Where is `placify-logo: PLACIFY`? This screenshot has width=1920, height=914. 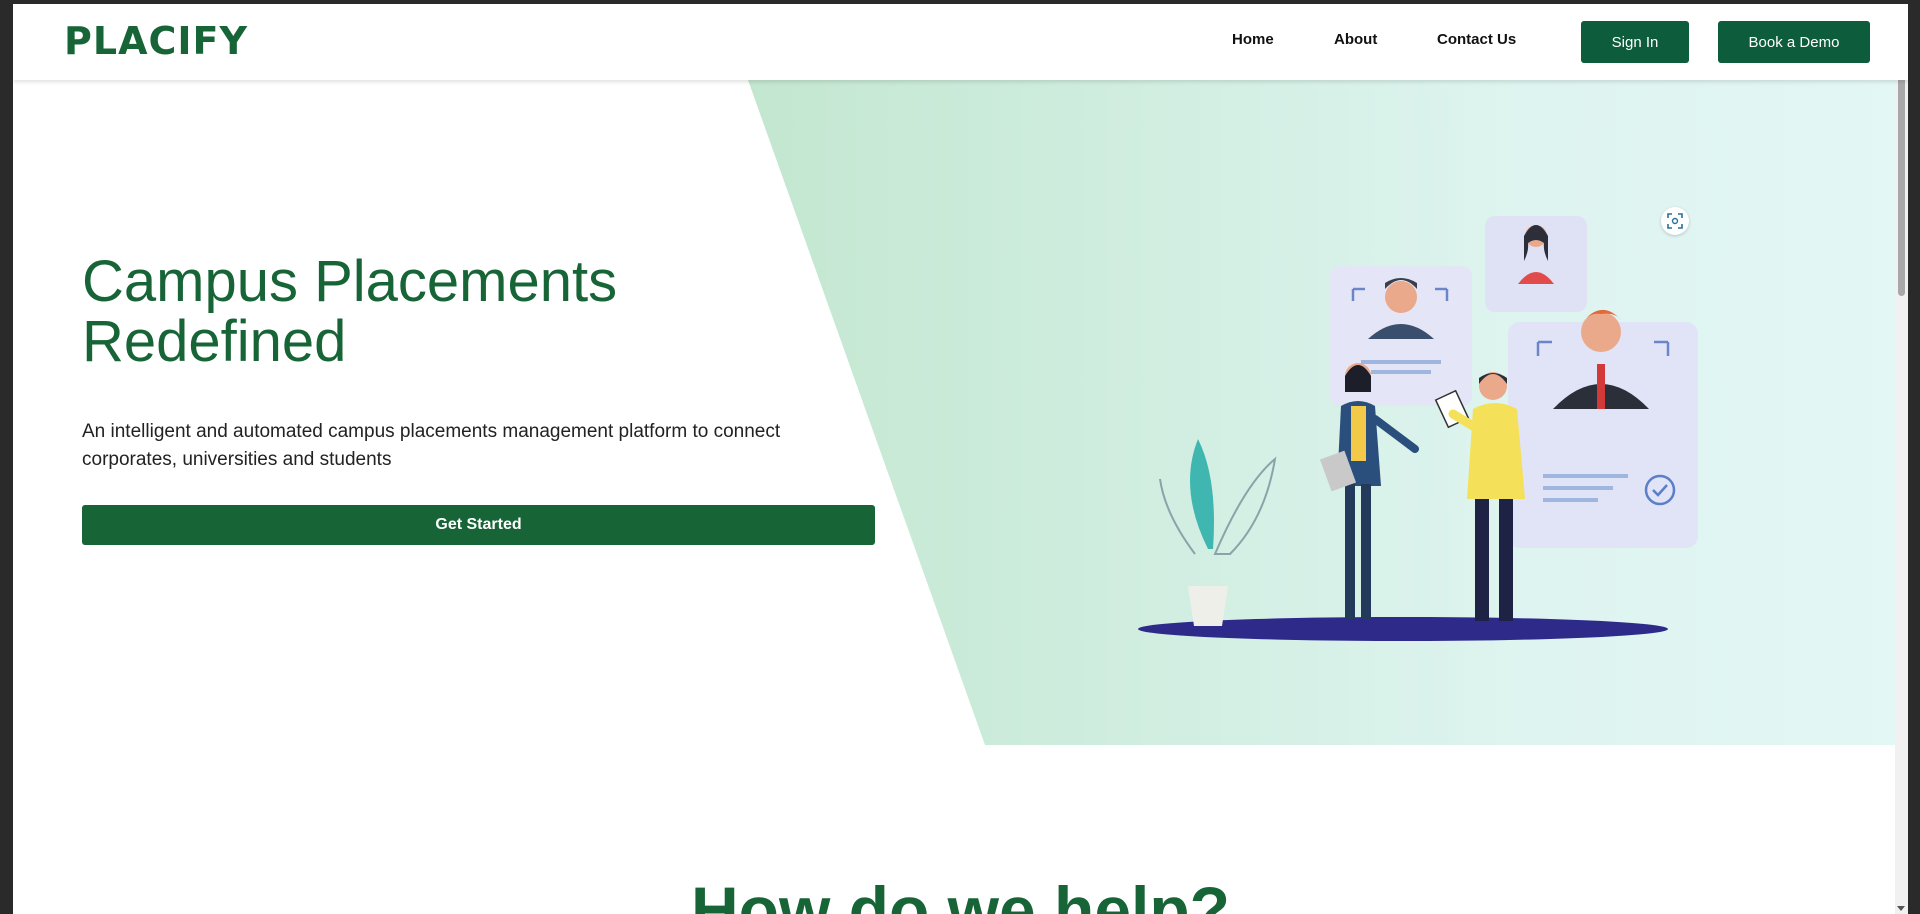
placify-logo: PLACIFY is located at coordinates (156, 41).